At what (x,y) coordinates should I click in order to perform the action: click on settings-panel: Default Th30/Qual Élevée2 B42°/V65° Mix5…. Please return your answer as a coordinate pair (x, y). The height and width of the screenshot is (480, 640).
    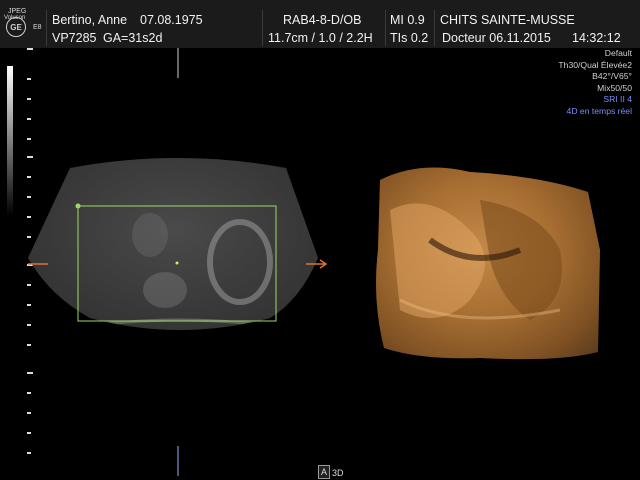
    Looking at the image, I should click on (595, 83).